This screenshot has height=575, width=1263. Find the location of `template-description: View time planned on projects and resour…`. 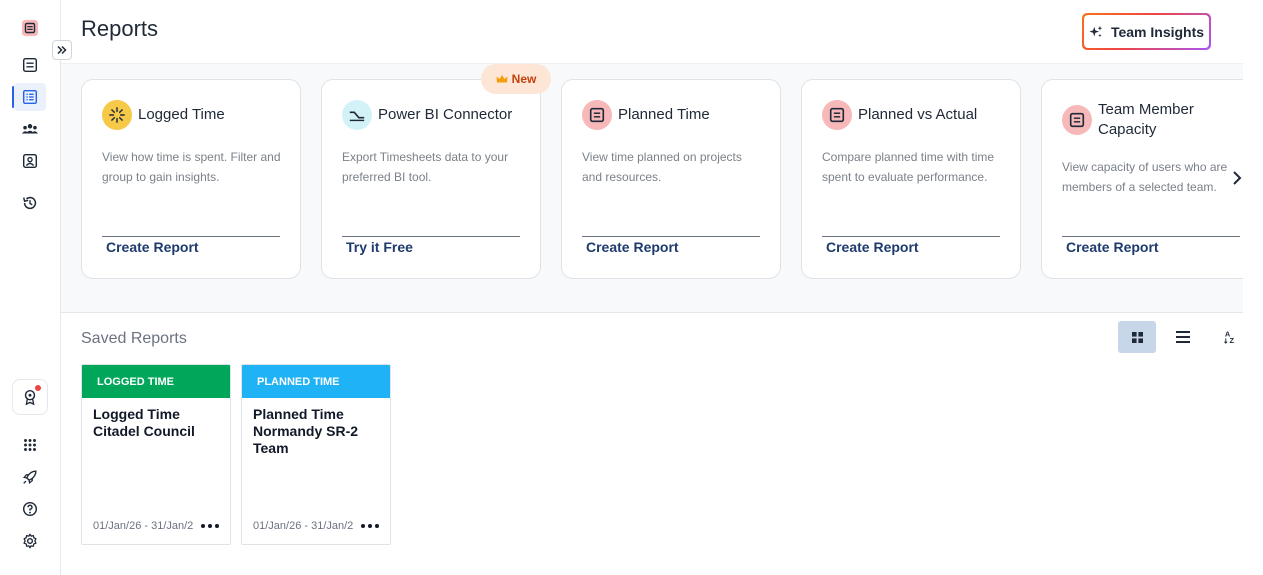

template-description: View time planned on projects and resour… is located at coordinates (662, 167).